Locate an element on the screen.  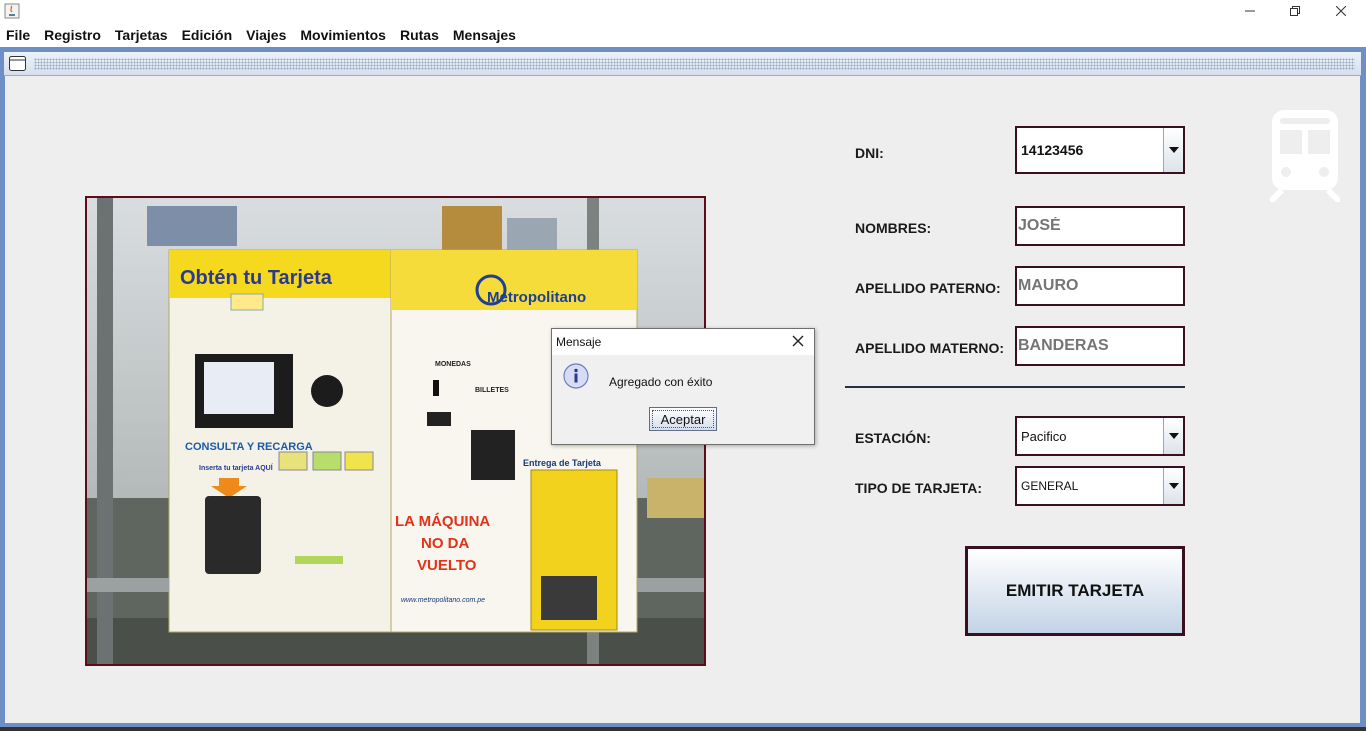
message-dialog: Mensaje Agregado con éxito Aceptar is located at coordinates (683, 386).